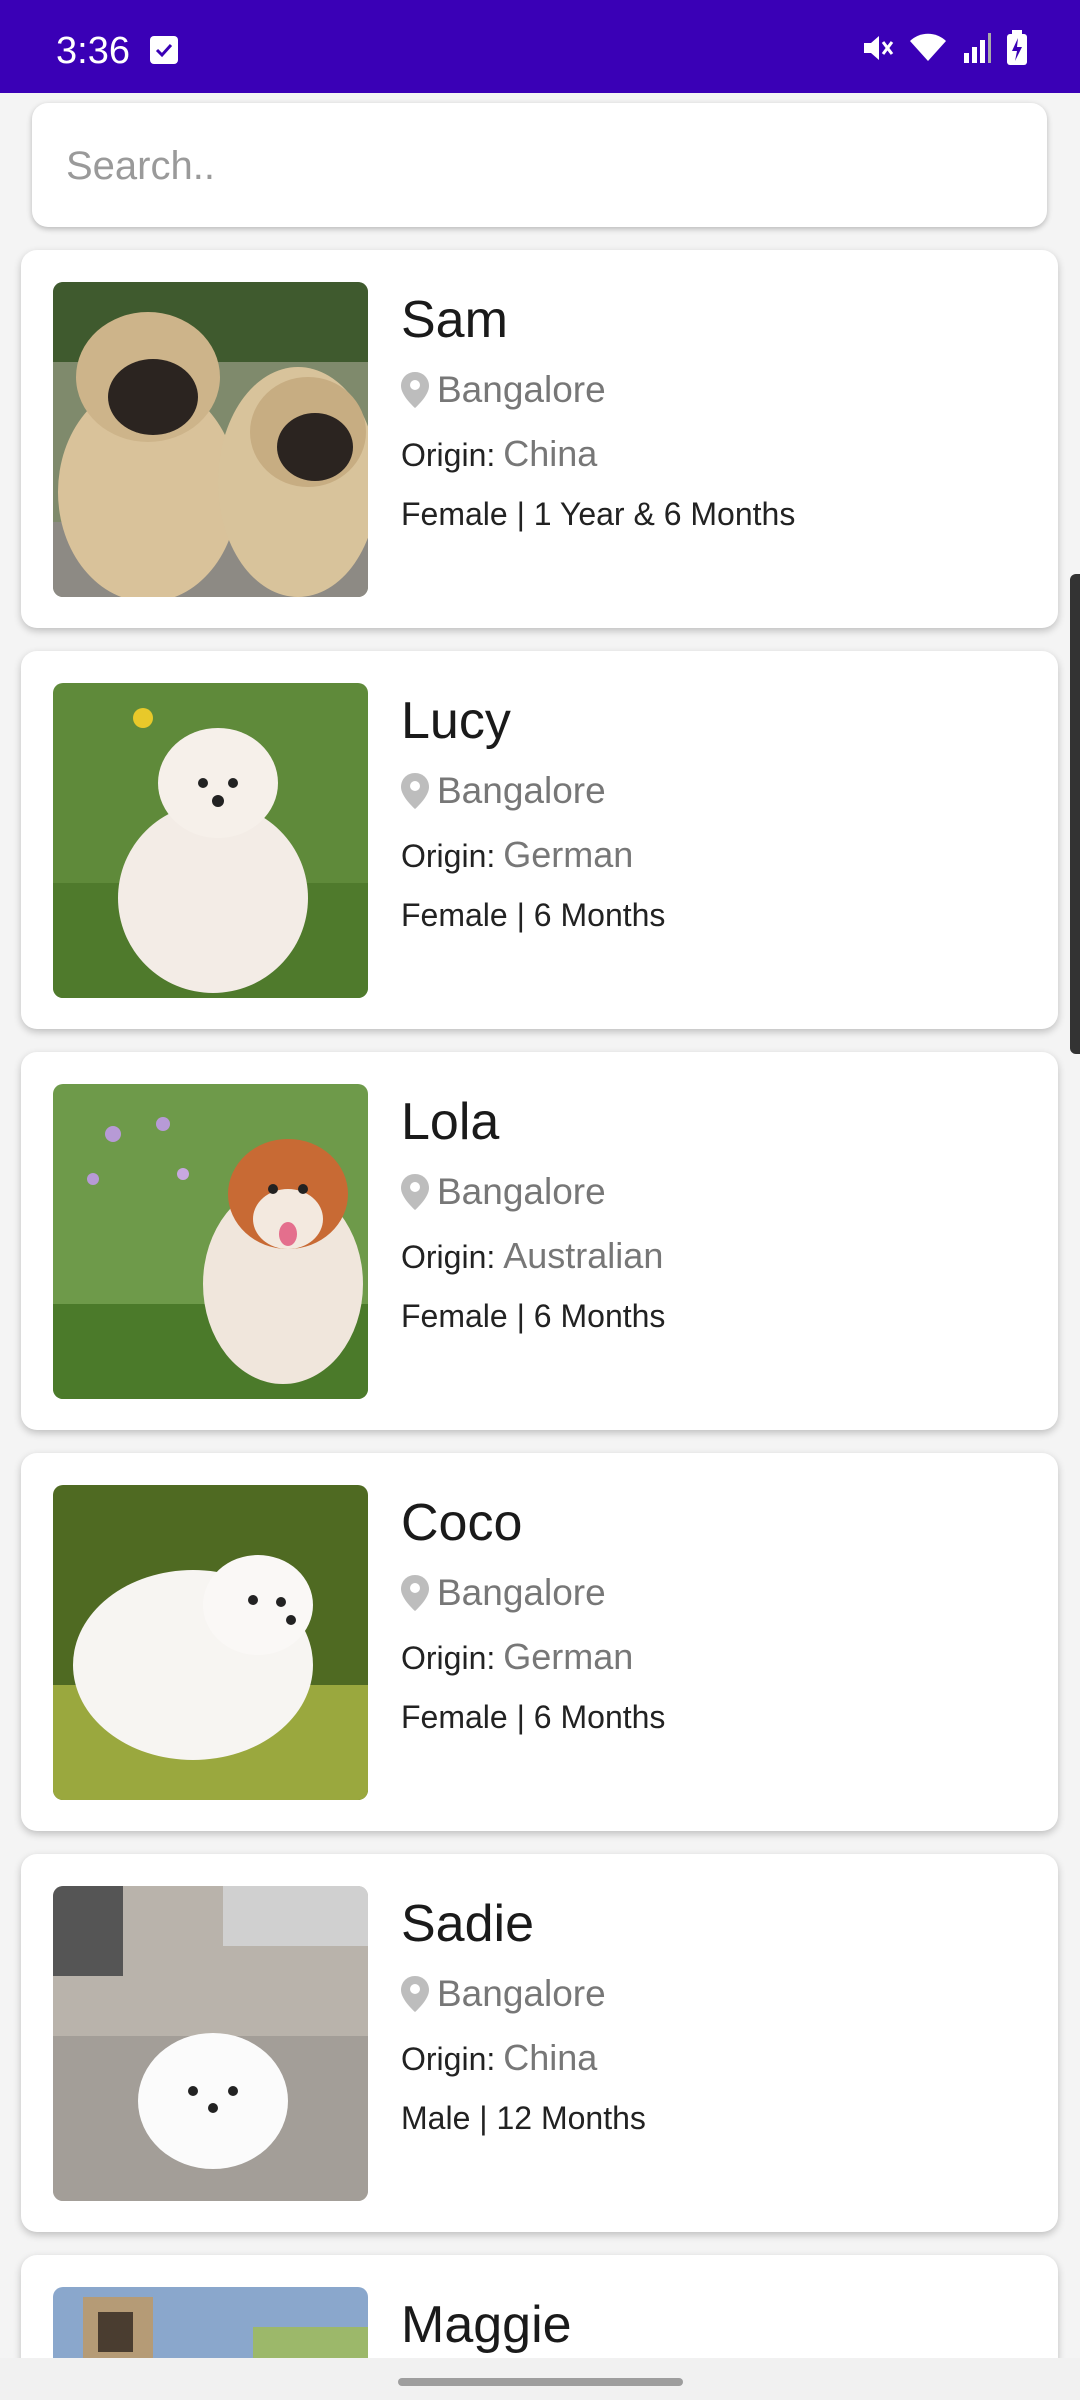  What do you see at coordinates (164, 50) in the screenshot?
I see `checkbox-notification-icon` at bounding box center [164, 50].